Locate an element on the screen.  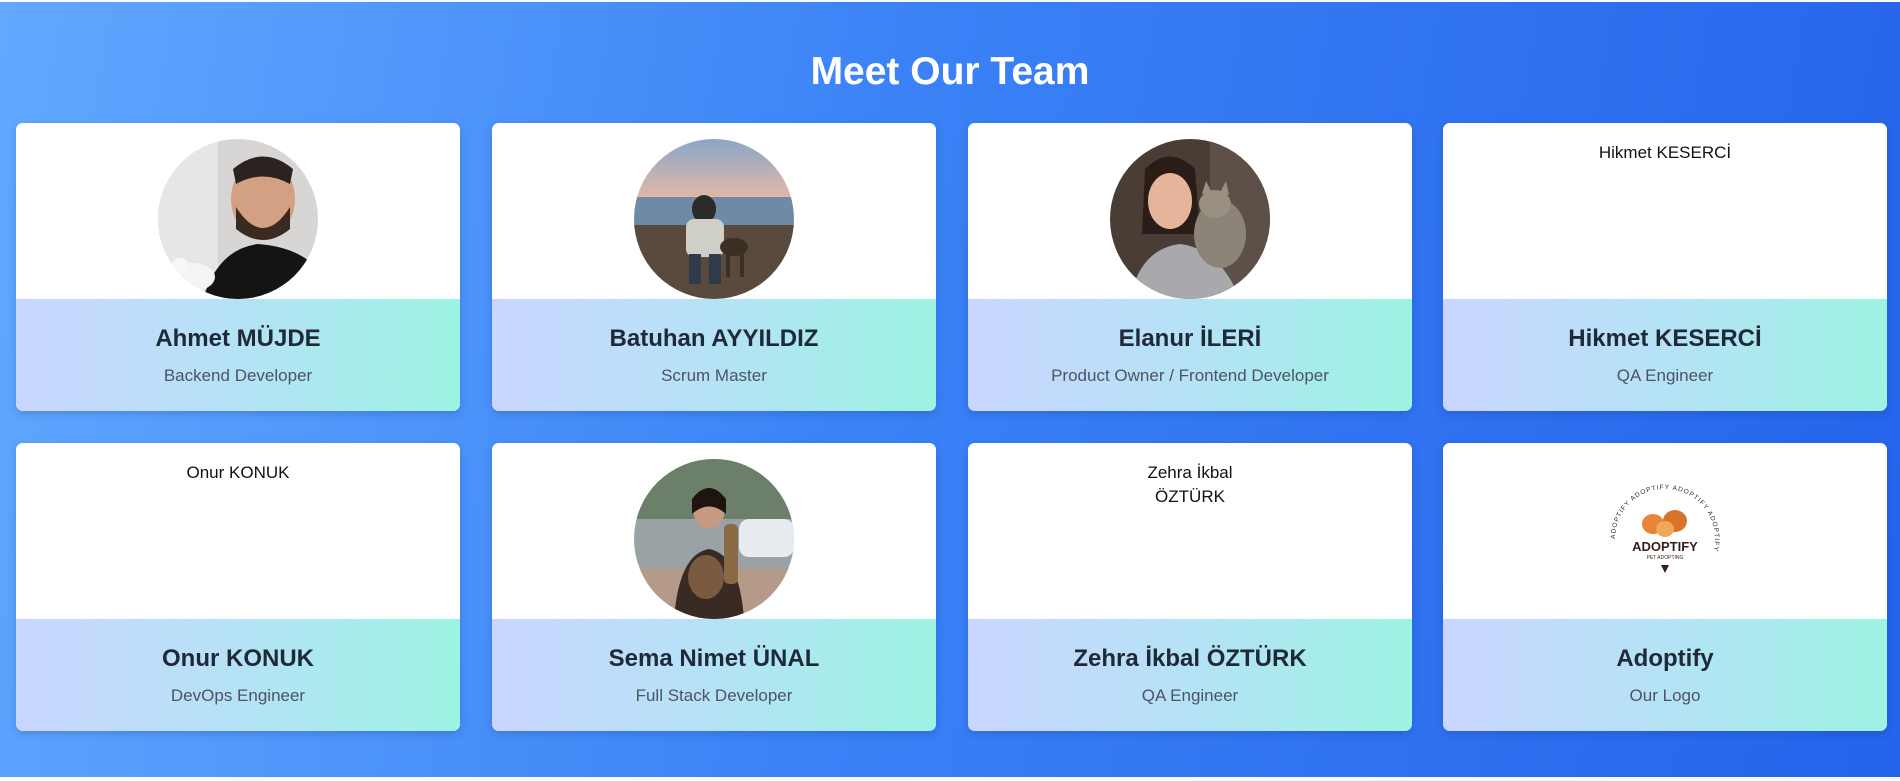
member-role: Full Stack Developer is located at coordinates (714, 695).